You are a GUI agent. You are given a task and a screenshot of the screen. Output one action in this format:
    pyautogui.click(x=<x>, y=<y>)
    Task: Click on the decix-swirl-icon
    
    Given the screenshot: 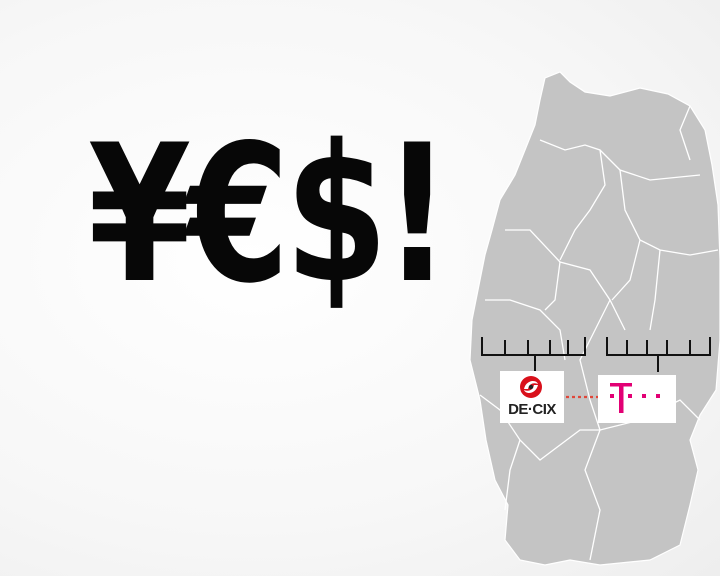 What is the action you would take?
    pyautogui.click(x=531, y=387)
    